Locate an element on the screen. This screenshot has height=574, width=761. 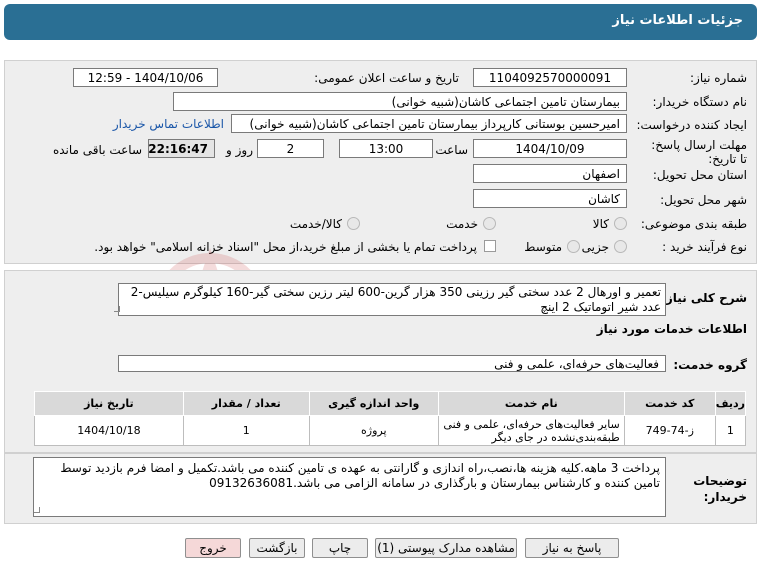
buyer-contact-link: اطلاعات تماس خریدار is located at coordinates (168, 124).